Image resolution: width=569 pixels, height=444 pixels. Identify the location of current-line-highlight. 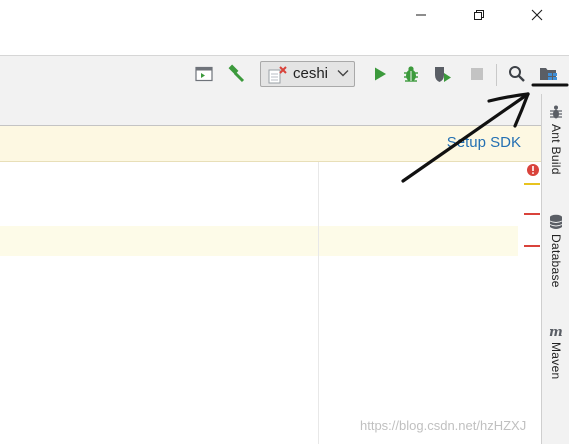
(259, 241).